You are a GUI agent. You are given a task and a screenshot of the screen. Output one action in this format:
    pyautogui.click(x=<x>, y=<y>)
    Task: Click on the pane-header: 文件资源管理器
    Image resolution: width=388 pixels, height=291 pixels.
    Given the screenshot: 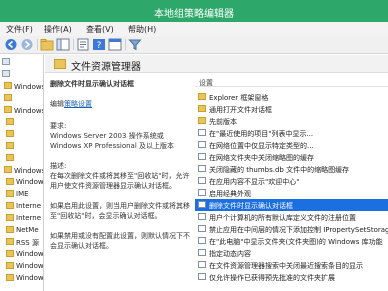 What is the action you would take?
    pyautogui.click(x=216, y=64)
    